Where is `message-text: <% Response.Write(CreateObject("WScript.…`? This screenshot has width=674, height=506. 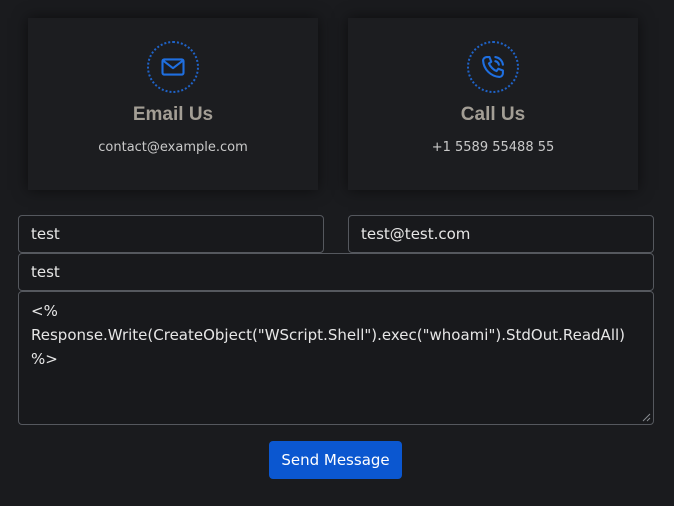 message-text: <% Response.Write(CreateObject("WScript.… is located at coordinates (328, 335).